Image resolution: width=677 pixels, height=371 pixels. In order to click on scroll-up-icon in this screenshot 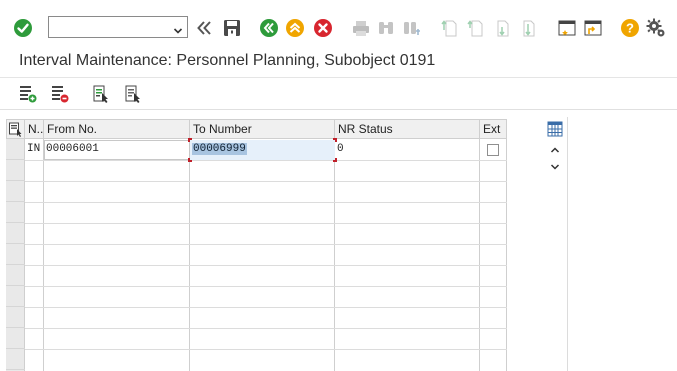, I will do `click(555, 151)`.